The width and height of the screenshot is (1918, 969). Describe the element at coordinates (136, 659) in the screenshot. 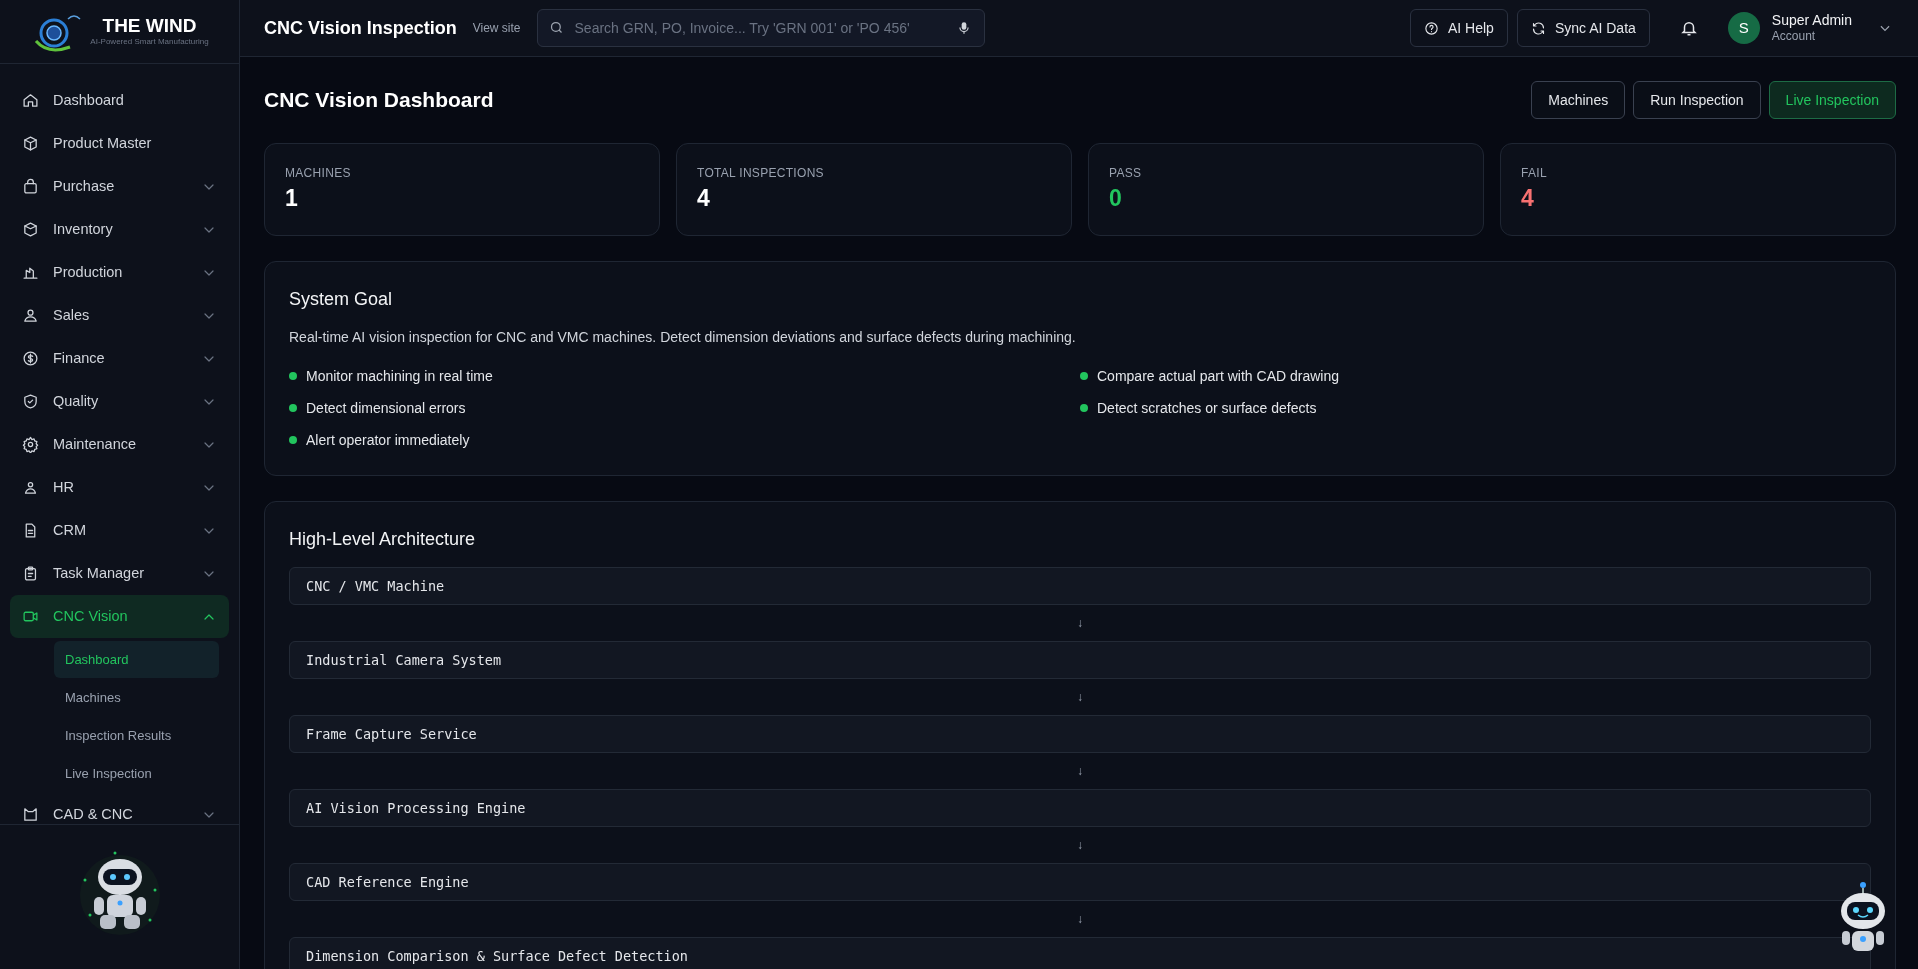

I see `submenu-item: Dashboard` at that location.